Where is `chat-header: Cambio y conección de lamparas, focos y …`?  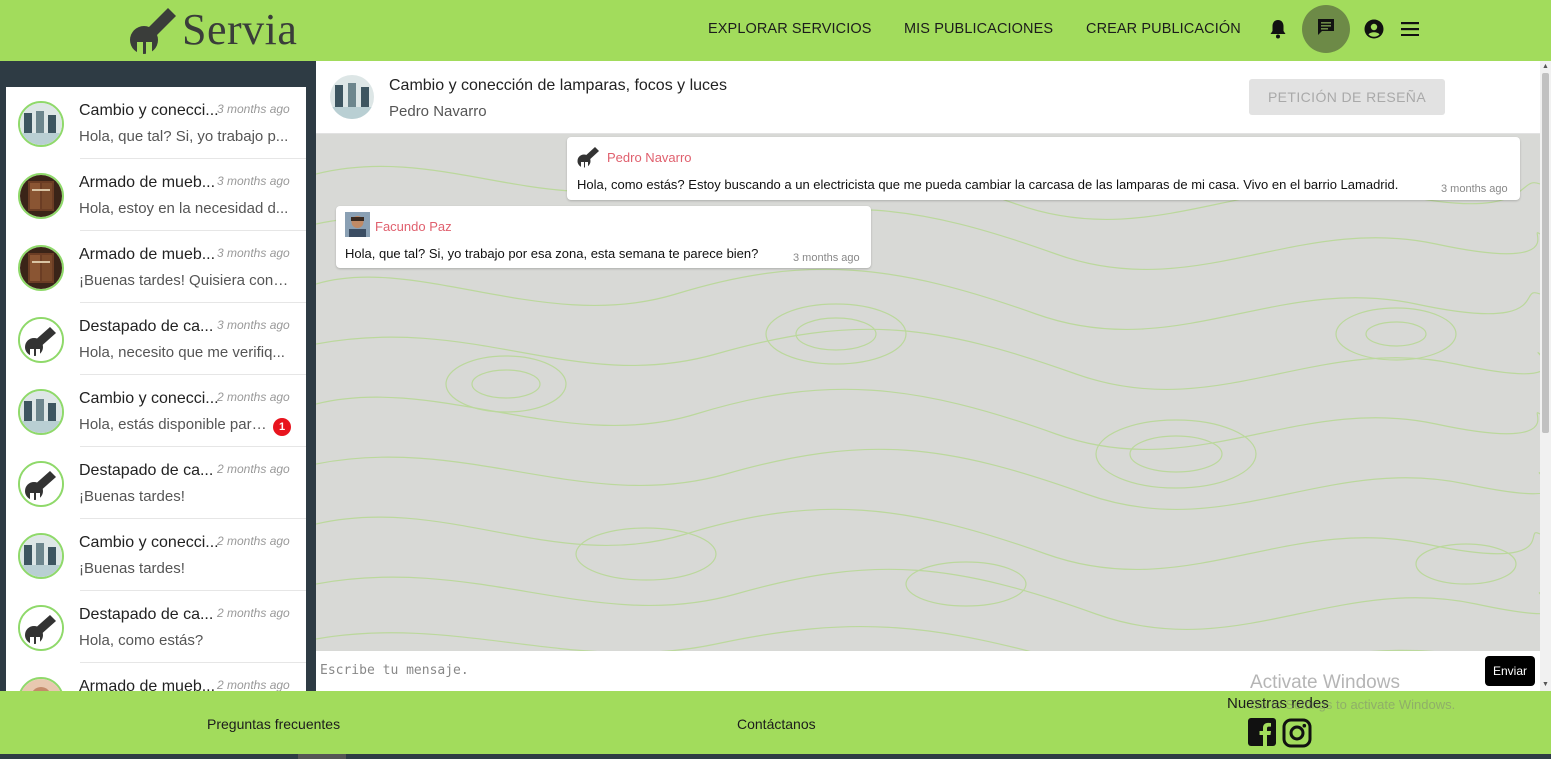 chat-header: Cambio y conección de lamparas, focos y … is located at coordinates (928, 97).